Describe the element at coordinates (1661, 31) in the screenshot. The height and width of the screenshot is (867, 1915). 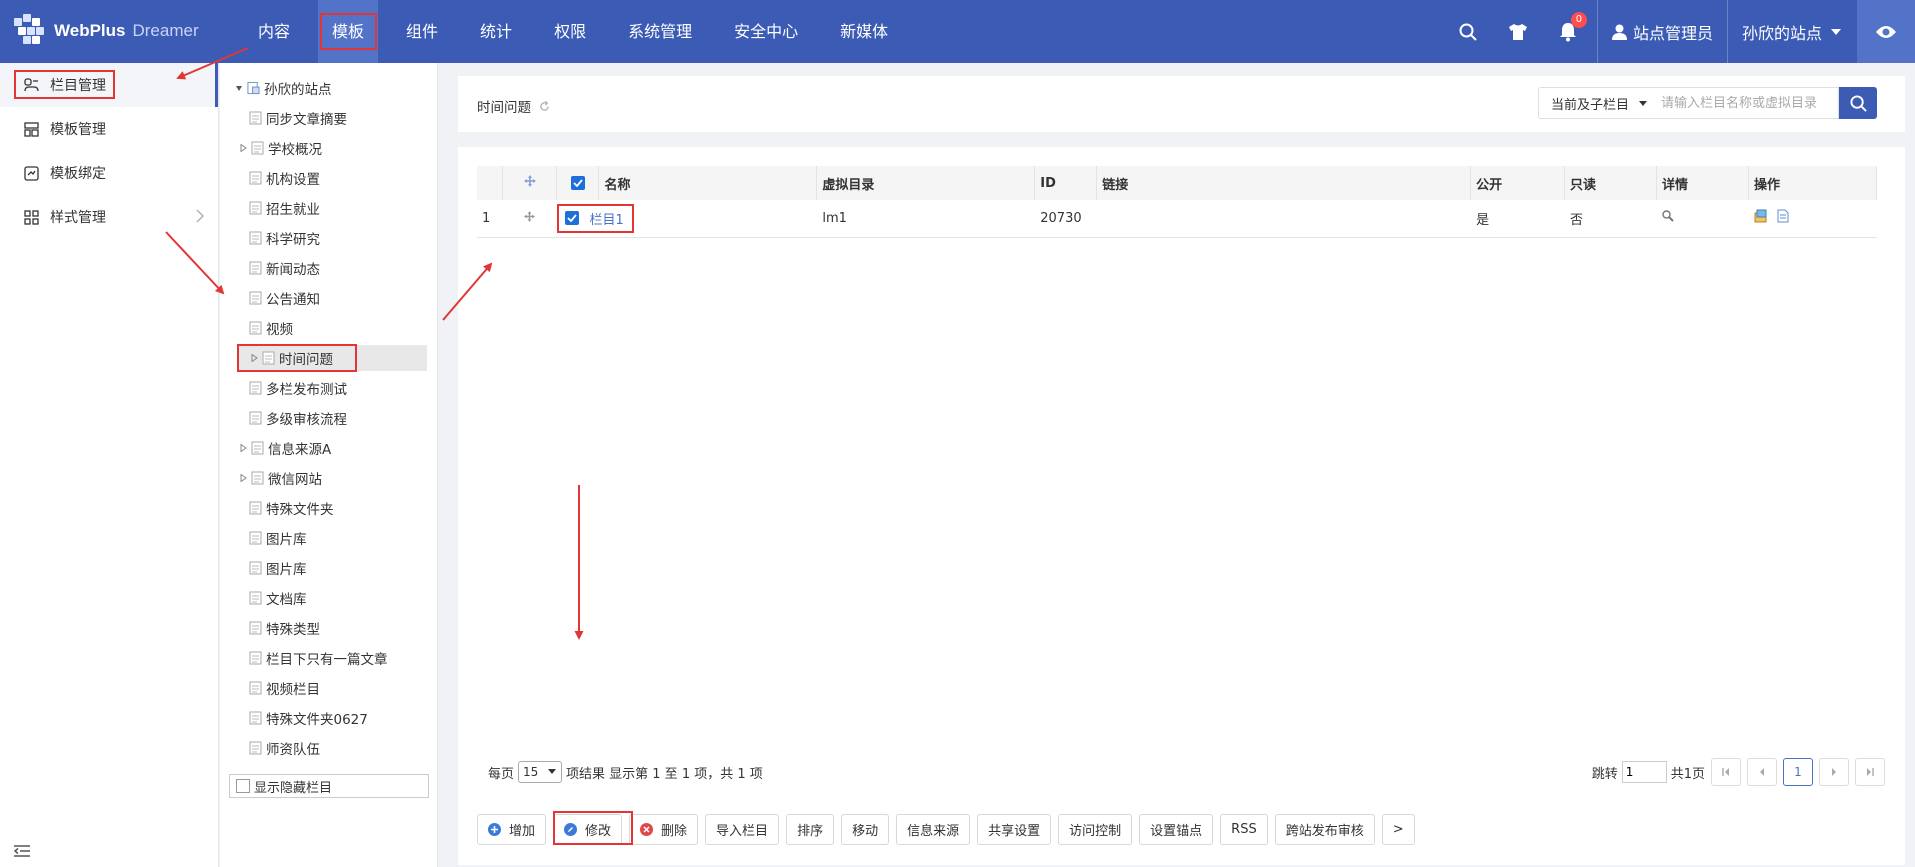
I see `user-menu: 站点管理员` at that location.